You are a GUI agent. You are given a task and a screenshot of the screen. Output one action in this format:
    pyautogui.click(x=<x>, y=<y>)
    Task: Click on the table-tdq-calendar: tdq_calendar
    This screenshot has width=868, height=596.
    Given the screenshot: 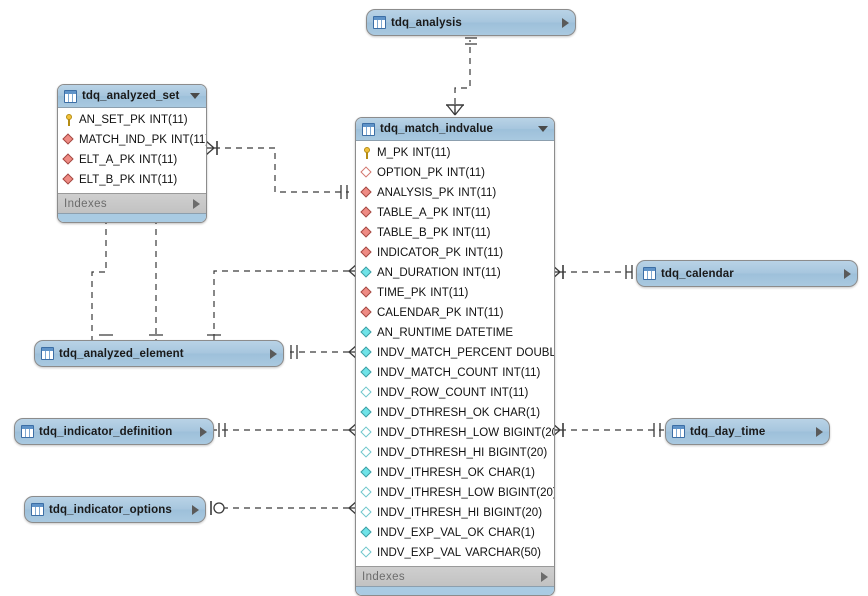 What is the action you would take?
    pyautogui.click(x=747, y=273)
    